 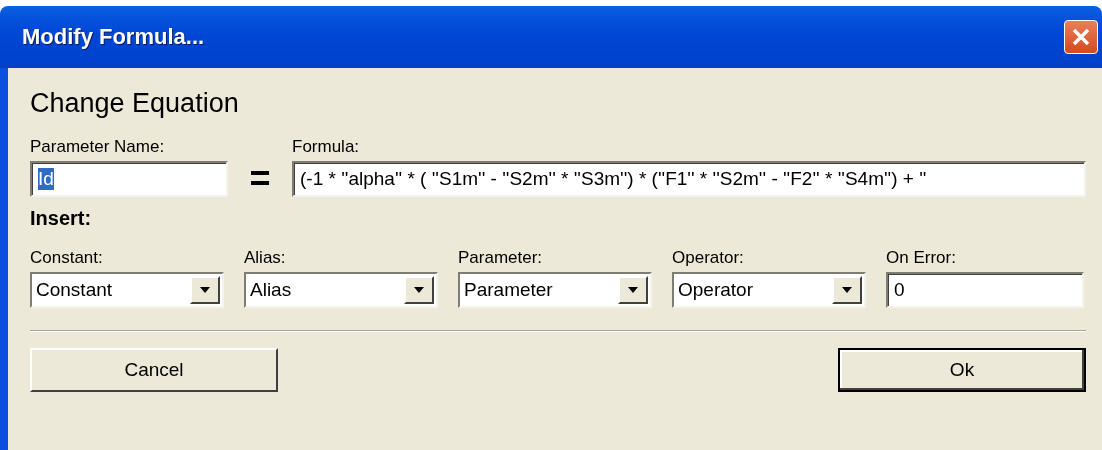 What do you see at coordinates (265, 258) in the screenshot?
I see `field-label: Alias:` at bounding box center [265, 258].